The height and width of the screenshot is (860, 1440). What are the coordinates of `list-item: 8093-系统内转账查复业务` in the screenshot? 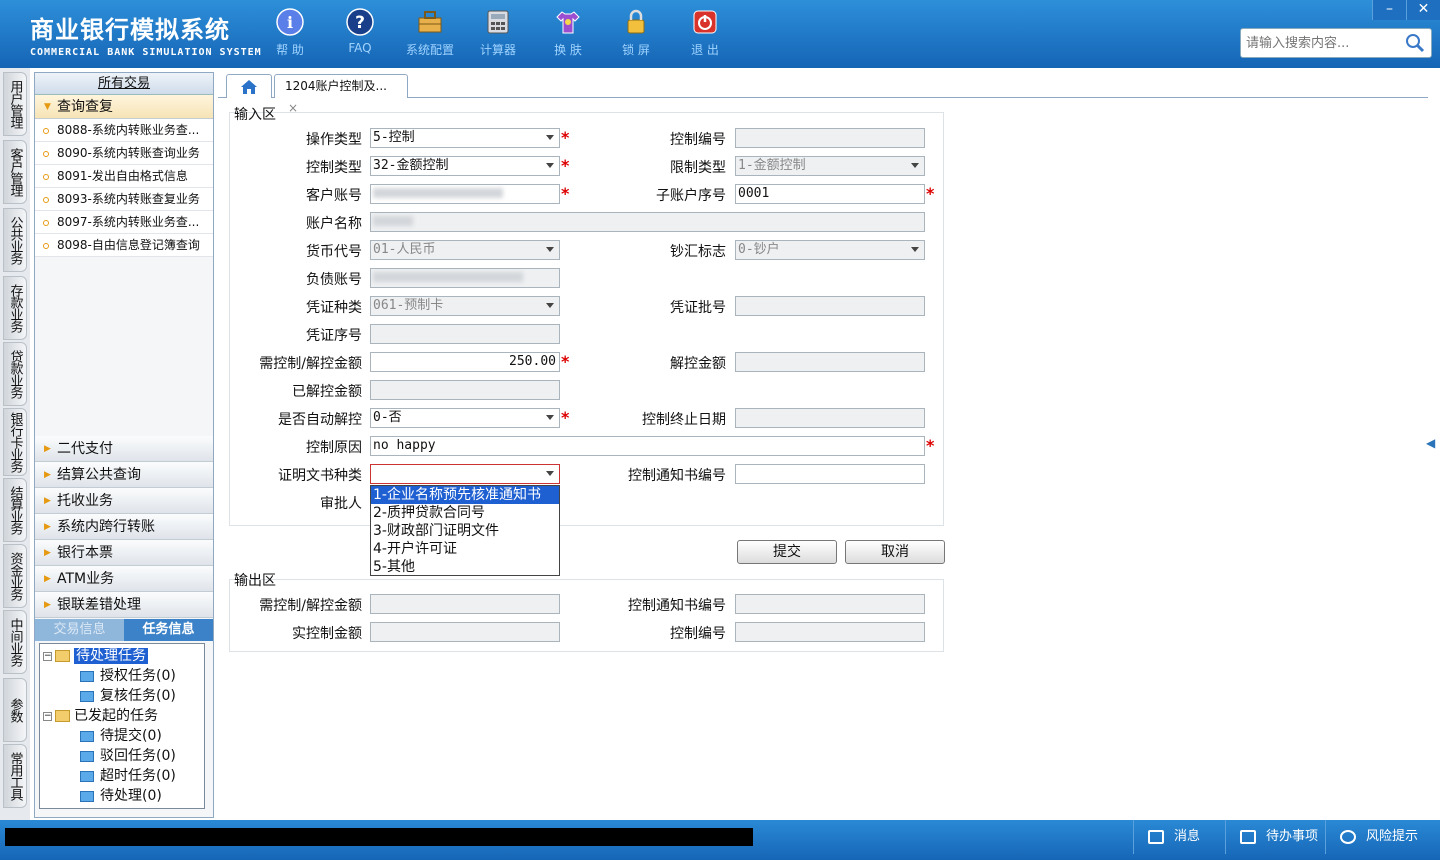 It's located at (124, 199).